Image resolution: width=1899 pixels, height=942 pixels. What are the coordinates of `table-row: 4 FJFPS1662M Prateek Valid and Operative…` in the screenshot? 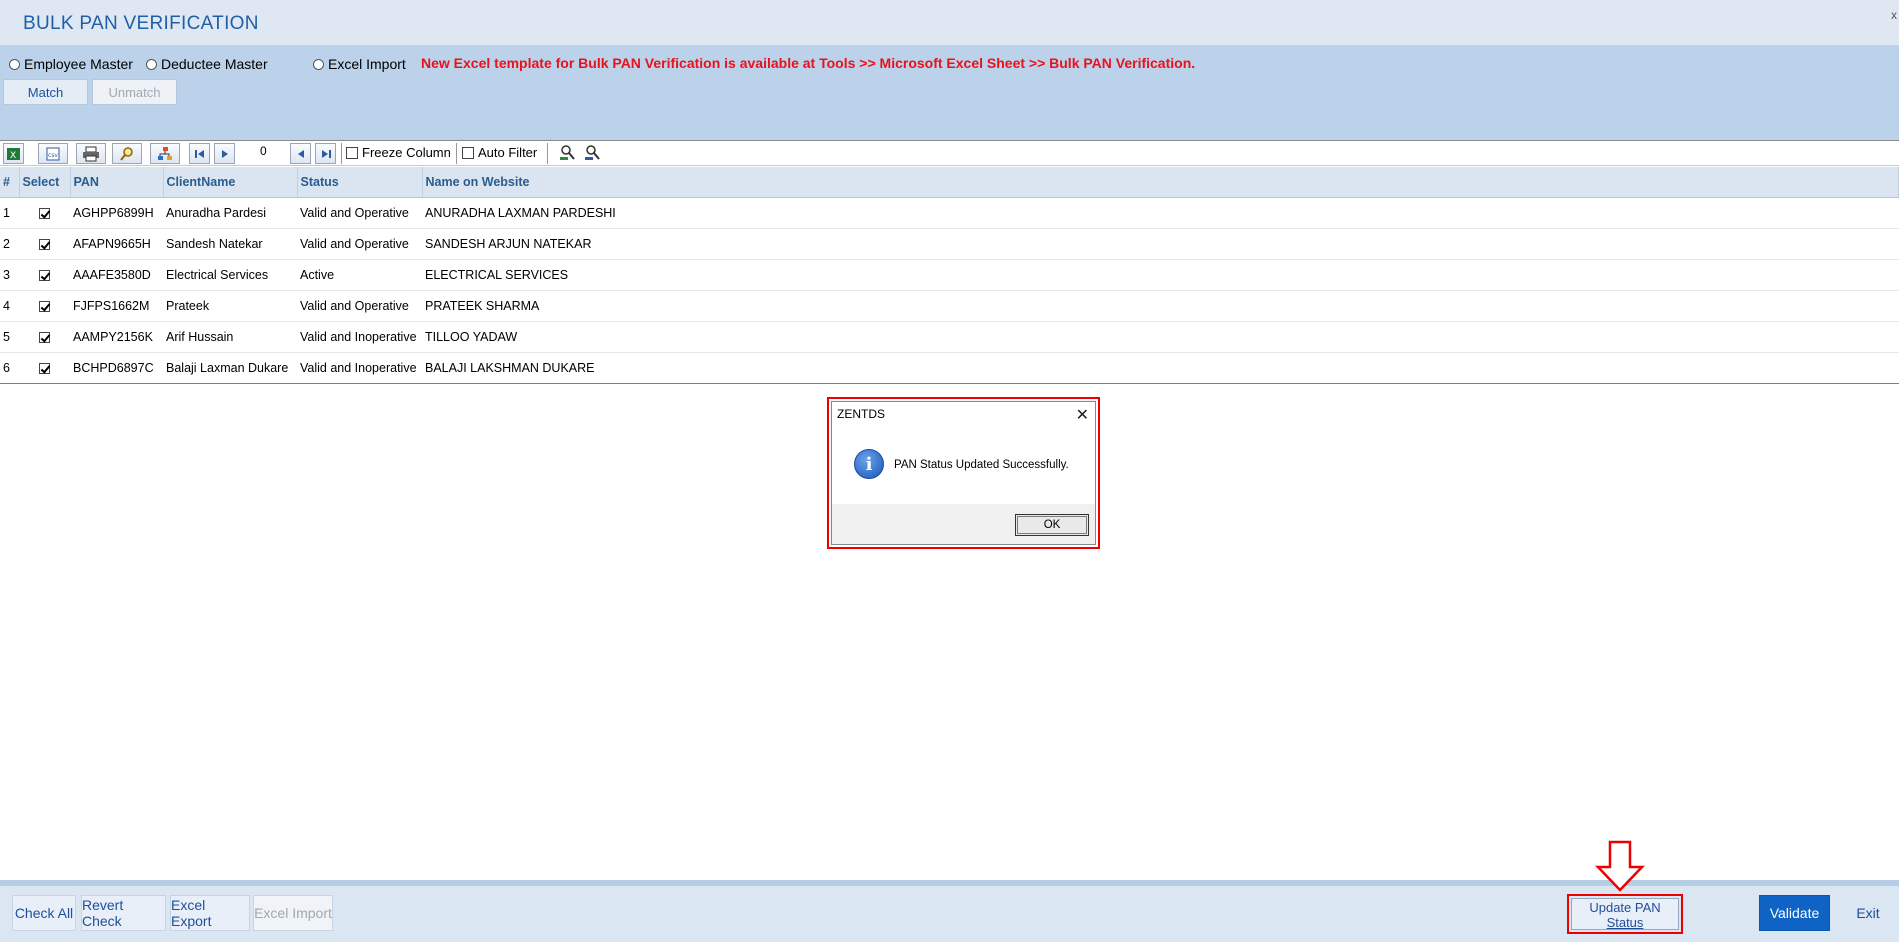 It's located at (949, 306).